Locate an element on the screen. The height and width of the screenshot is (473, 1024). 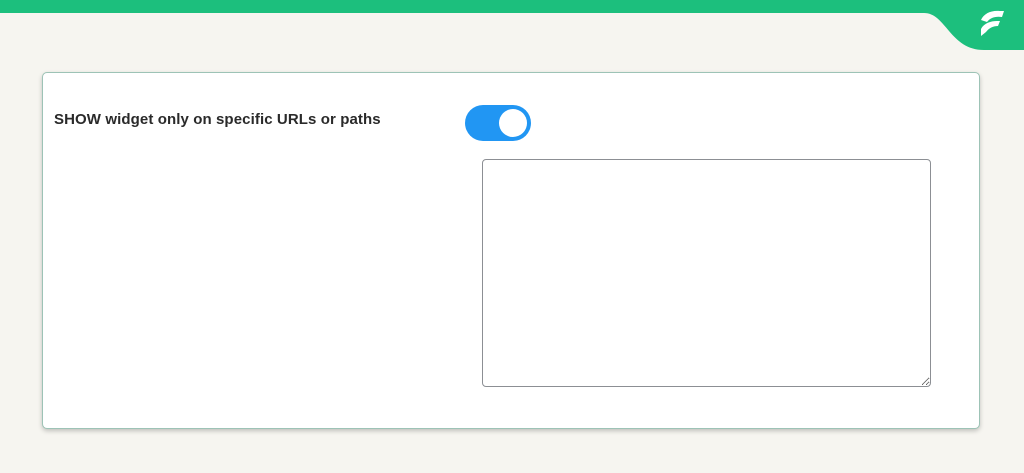
brand-logo-icon is located at coordinates (964, 25).